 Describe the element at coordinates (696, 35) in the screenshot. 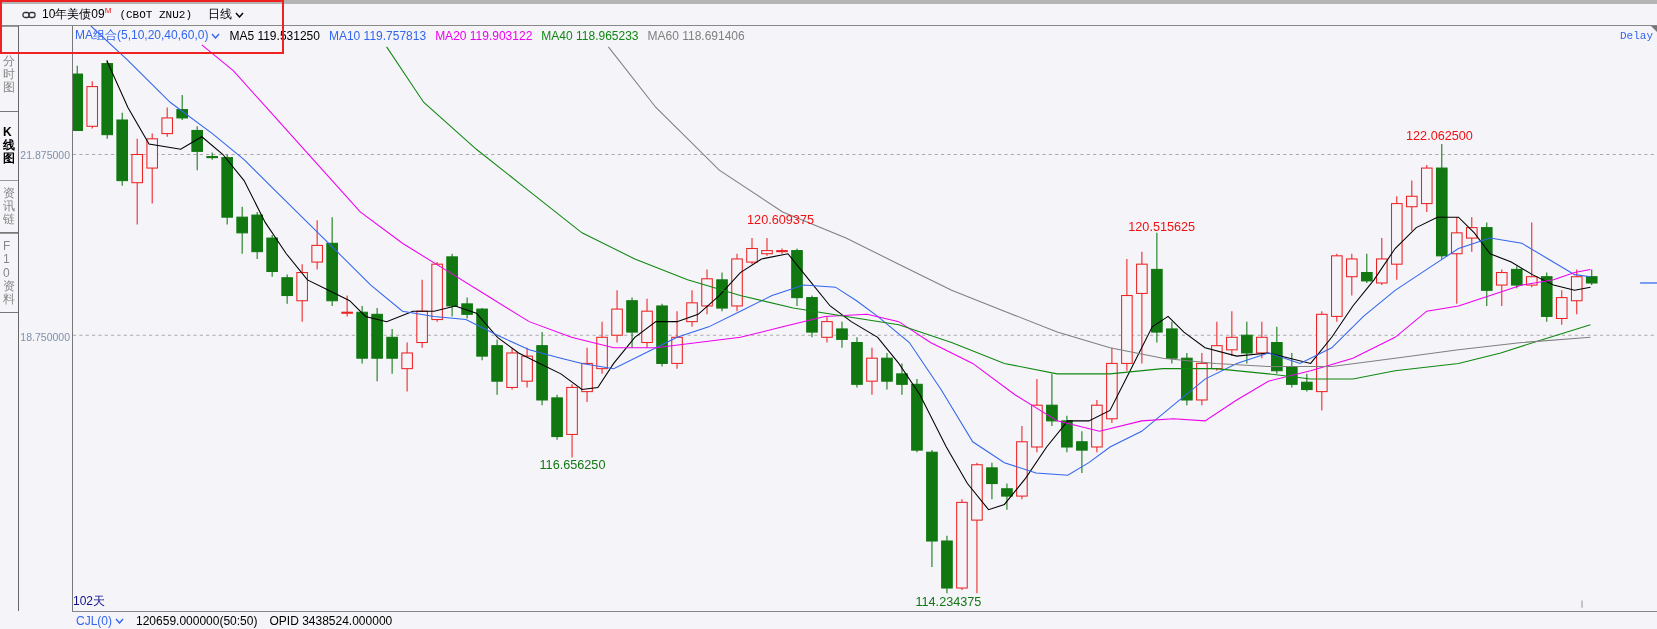

I see `indicator-value: MA60 118.691406` at that location.